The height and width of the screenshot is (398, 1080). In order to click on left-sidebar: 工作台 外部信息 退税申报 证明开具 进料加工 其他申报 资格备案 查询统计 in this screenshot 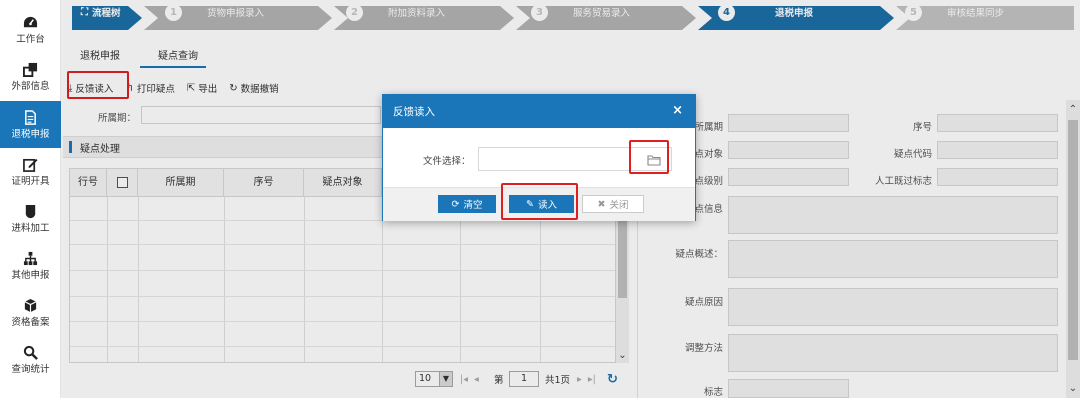, I will do `click(30, 199)`.